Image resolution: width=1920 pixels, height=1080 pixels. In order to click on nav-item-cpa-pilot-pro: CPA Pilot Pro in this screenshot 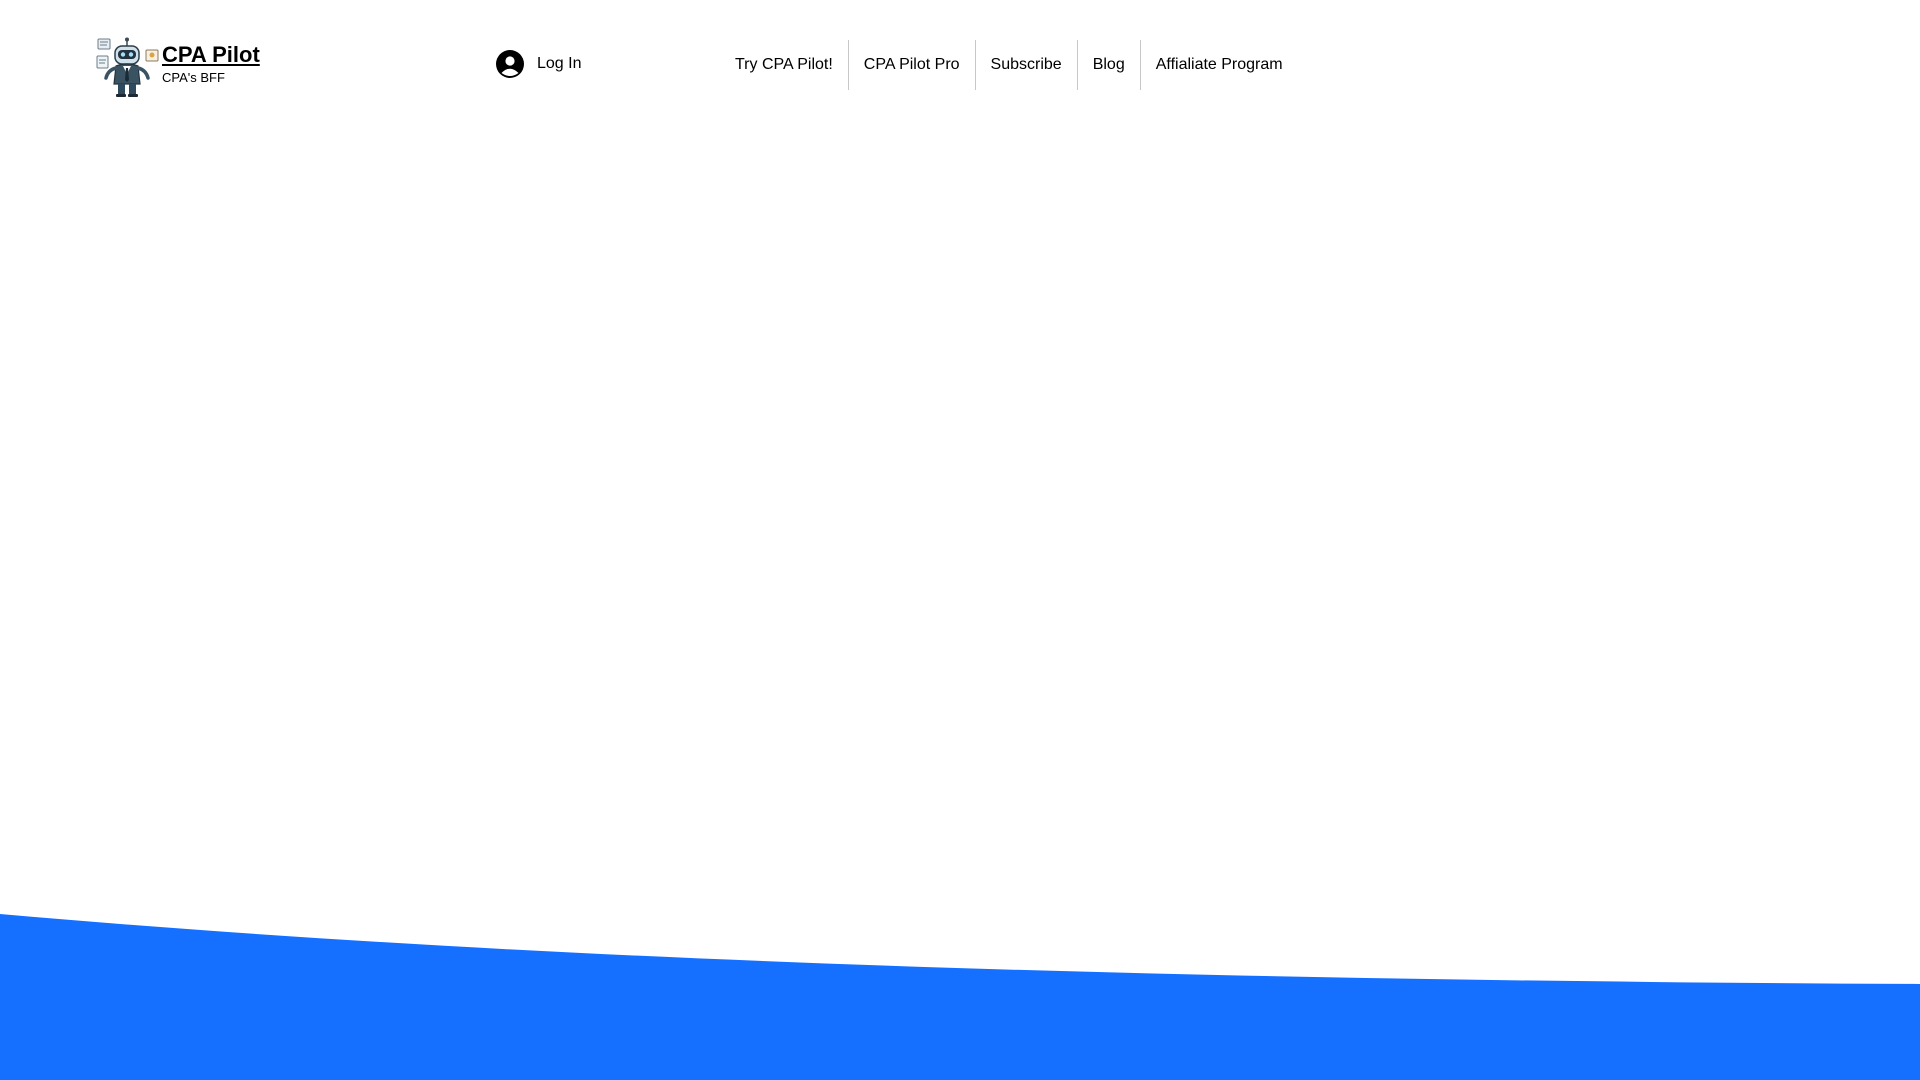, I will do `click(911, 65)`.